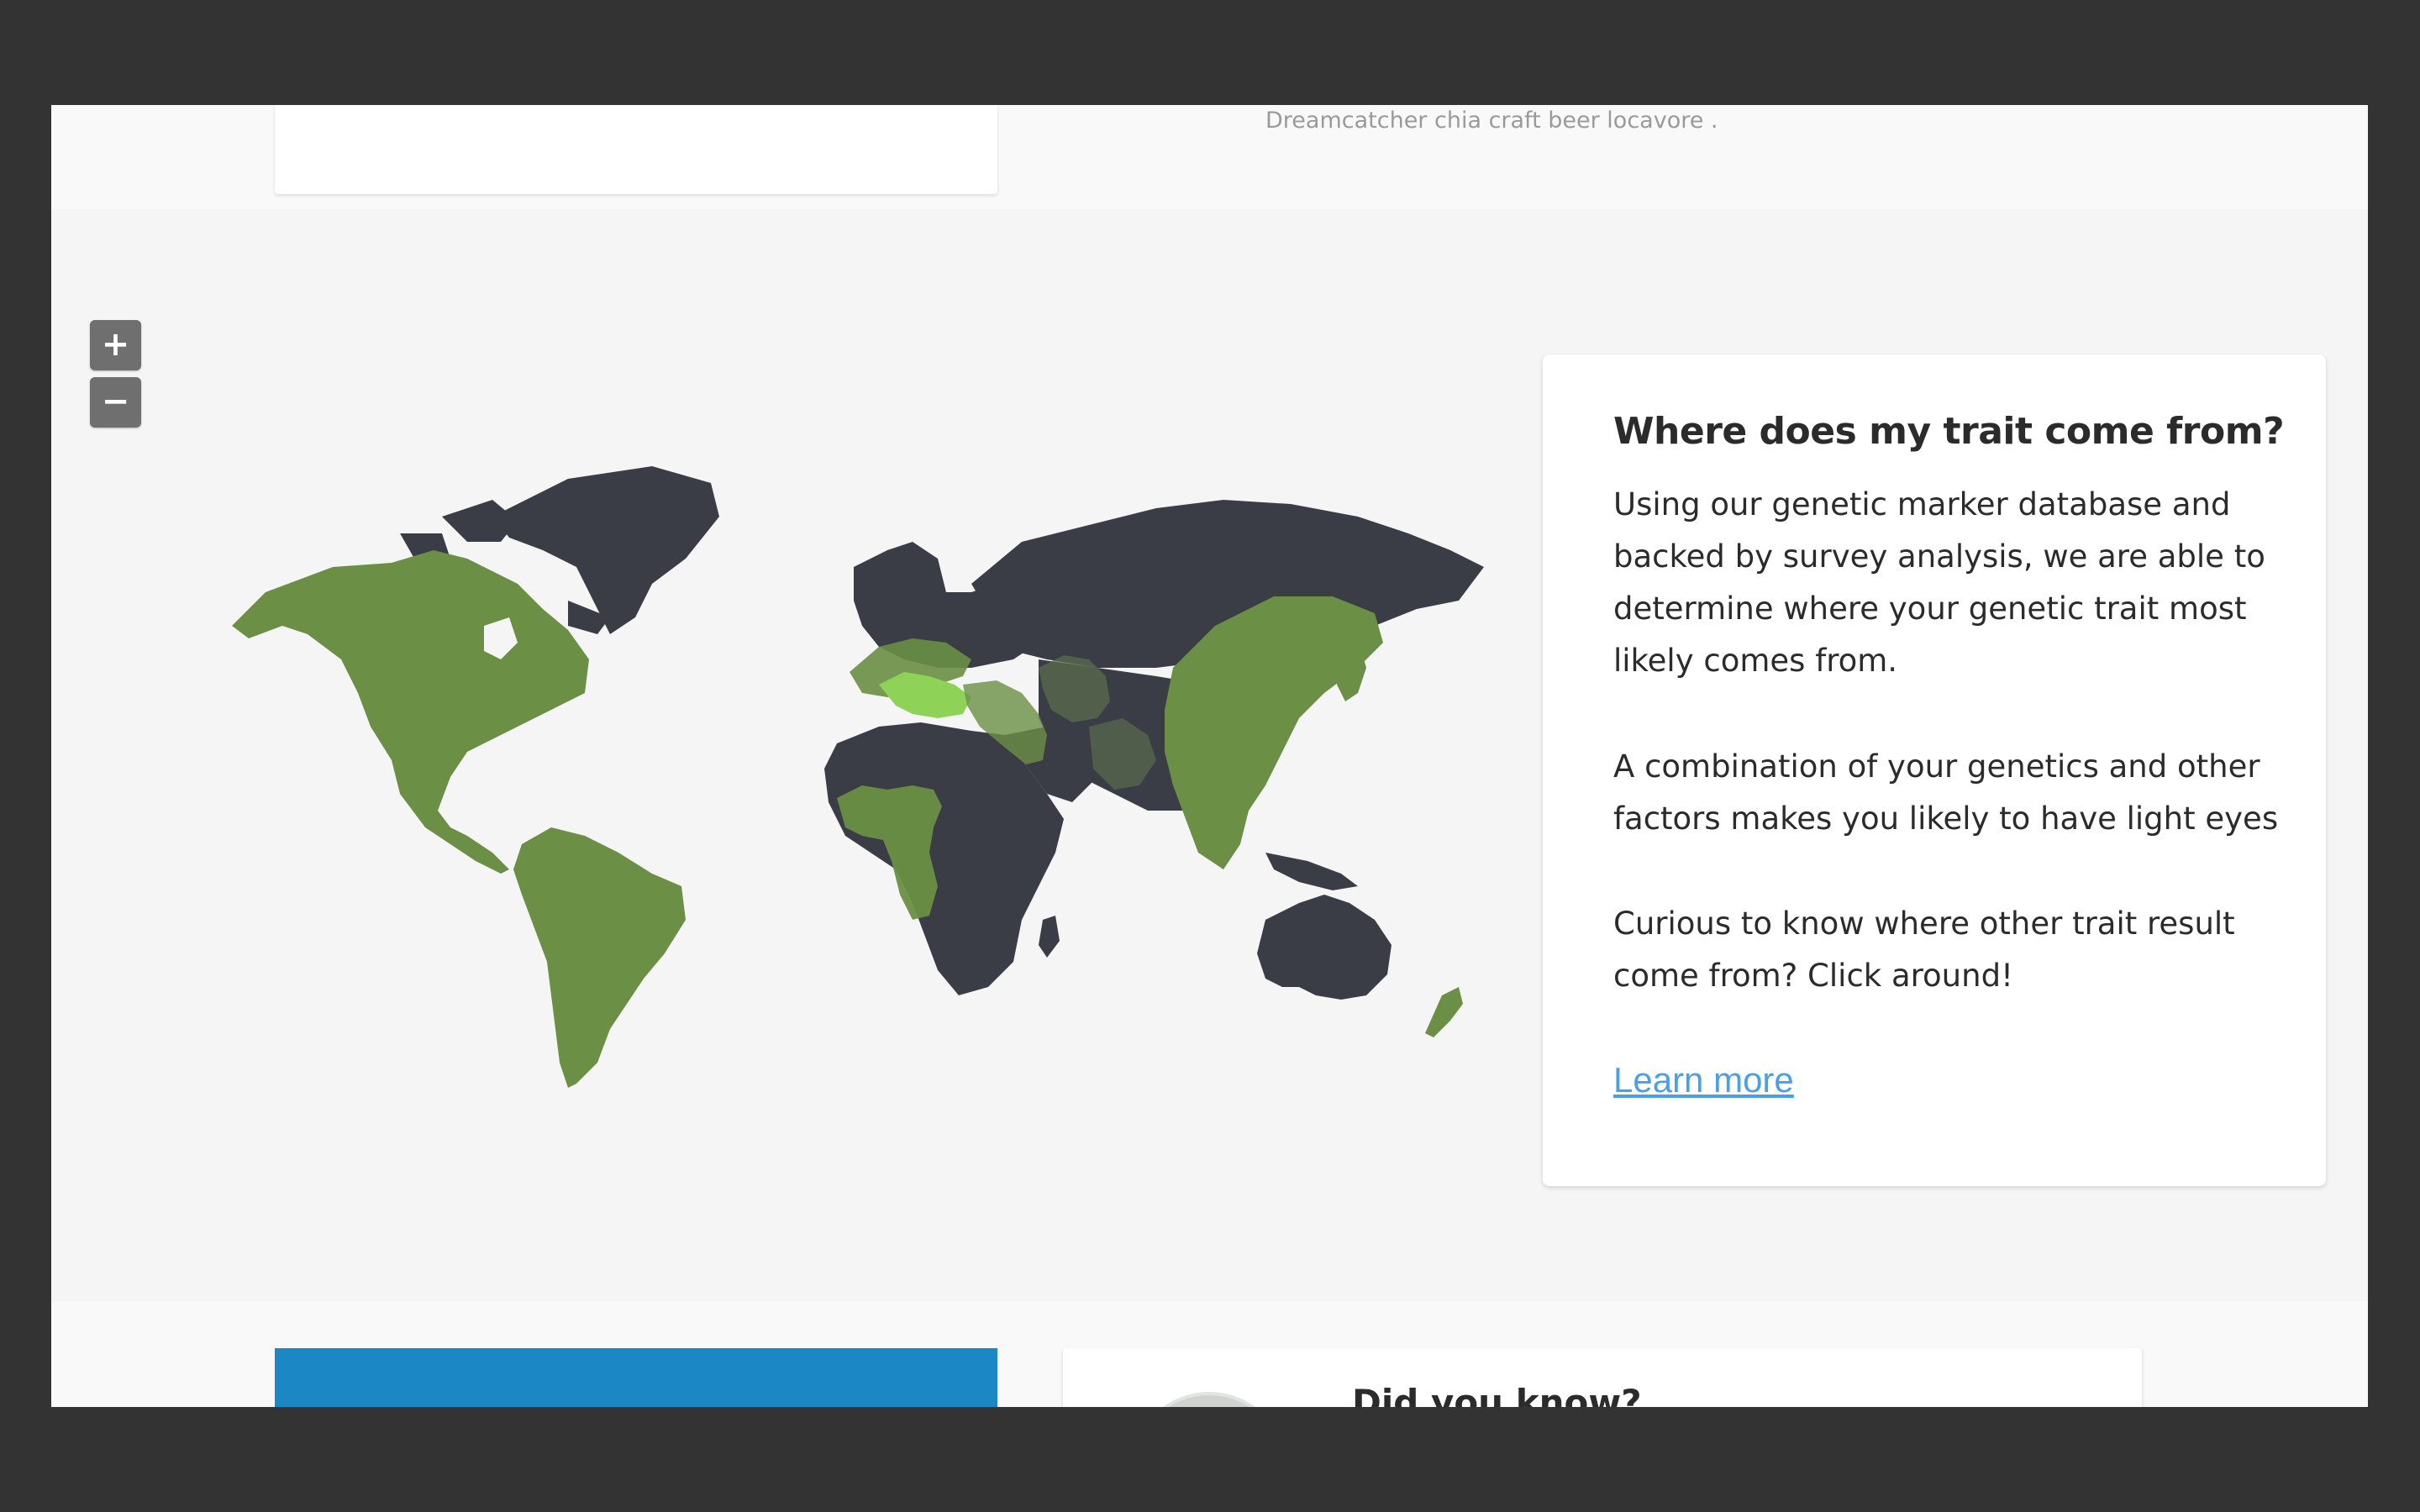  I want to click on blue-card, so click(636, 1377).